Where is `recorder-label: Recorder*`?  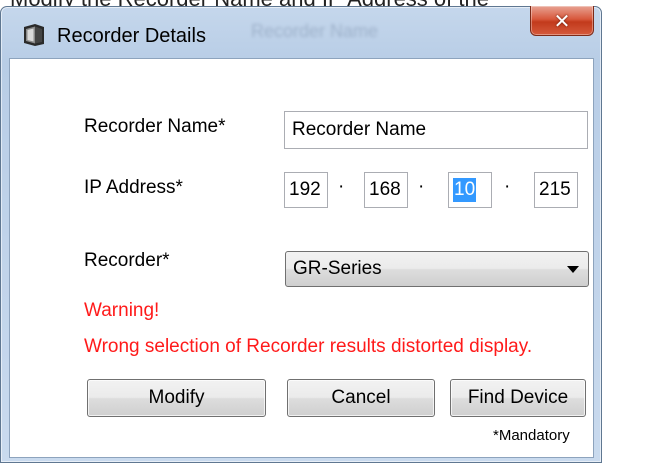
recorder-label: Recorder* is located at coordinates (127, 260).